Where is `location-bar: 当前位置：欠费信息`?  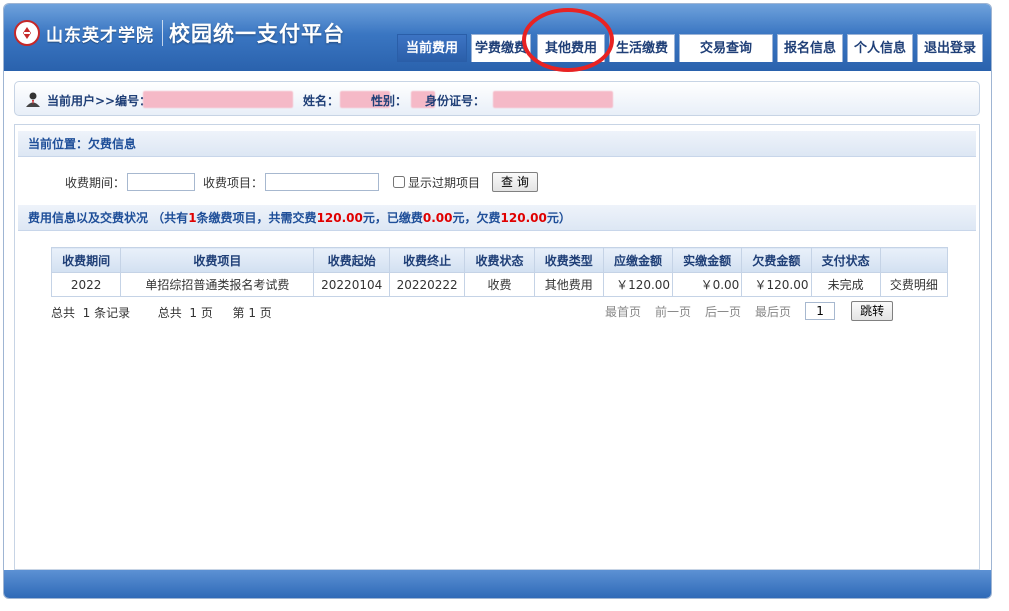 location-bar: 当前位置：欠费信息 is located at coordinates (497, 144).